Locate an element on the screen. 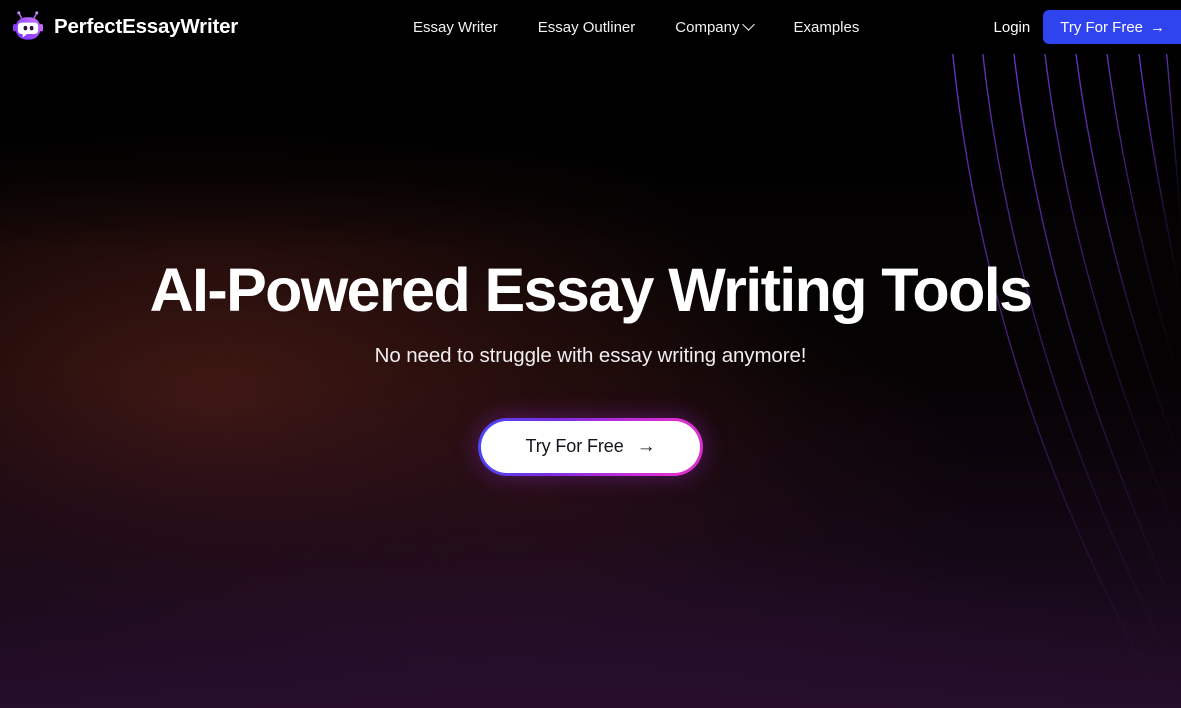 This screenshot has height=708, width=1181. nav-item-label: Essay Outliner is located at coordinates (586, 27).